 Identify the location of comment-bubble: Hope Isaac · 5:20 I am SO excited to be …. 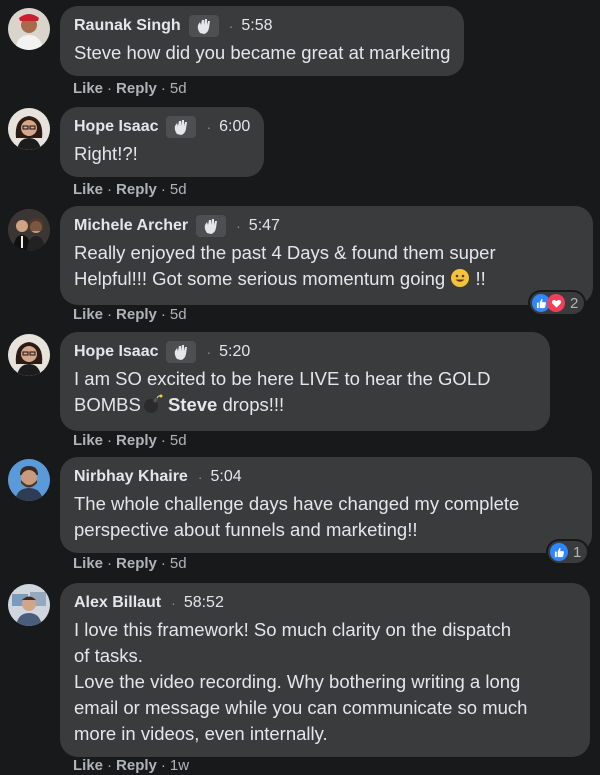
(305, 381).